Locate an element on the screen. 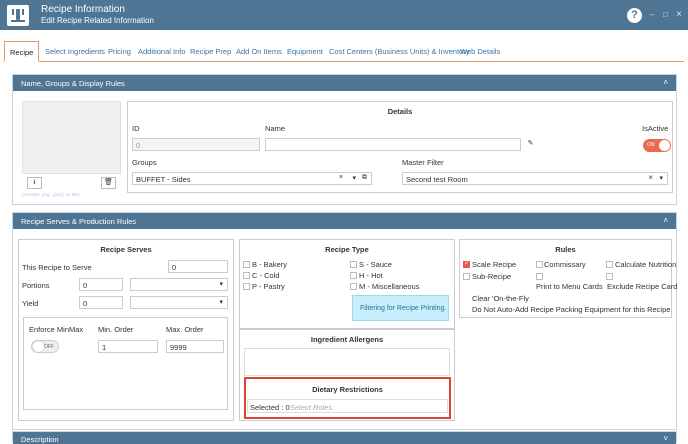 This screenshot has height=444, width=688. type-option: S - Sauce is located at coordinates (371, 264).